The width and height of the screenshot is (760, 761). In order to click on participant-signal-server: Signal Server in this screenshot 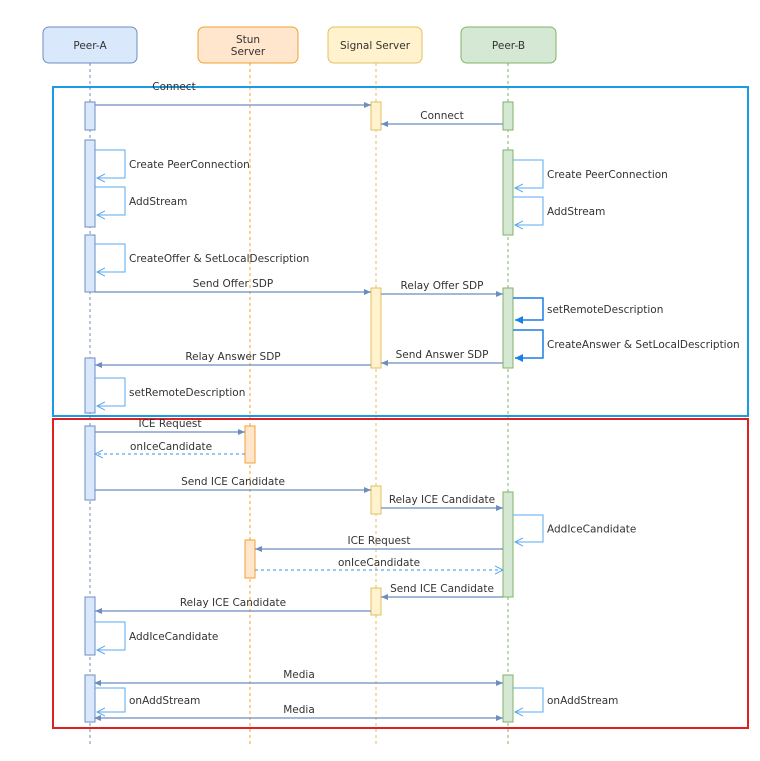, I will do `click(375, 45)`.